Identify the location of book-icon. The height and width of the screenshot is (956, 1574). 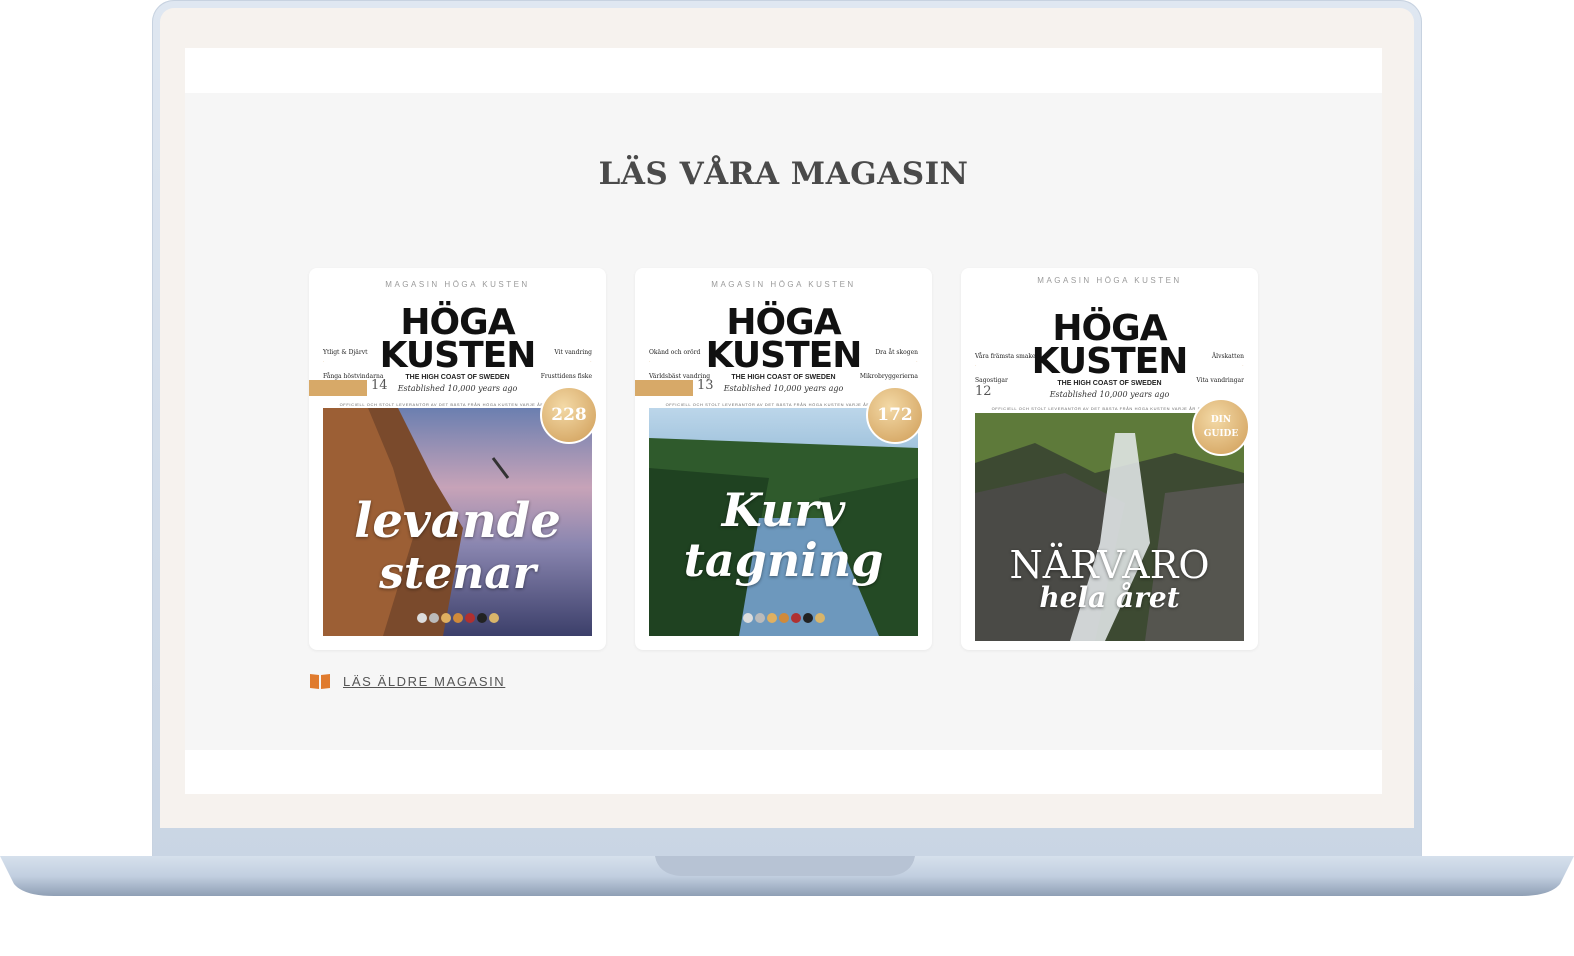
(320, 681).